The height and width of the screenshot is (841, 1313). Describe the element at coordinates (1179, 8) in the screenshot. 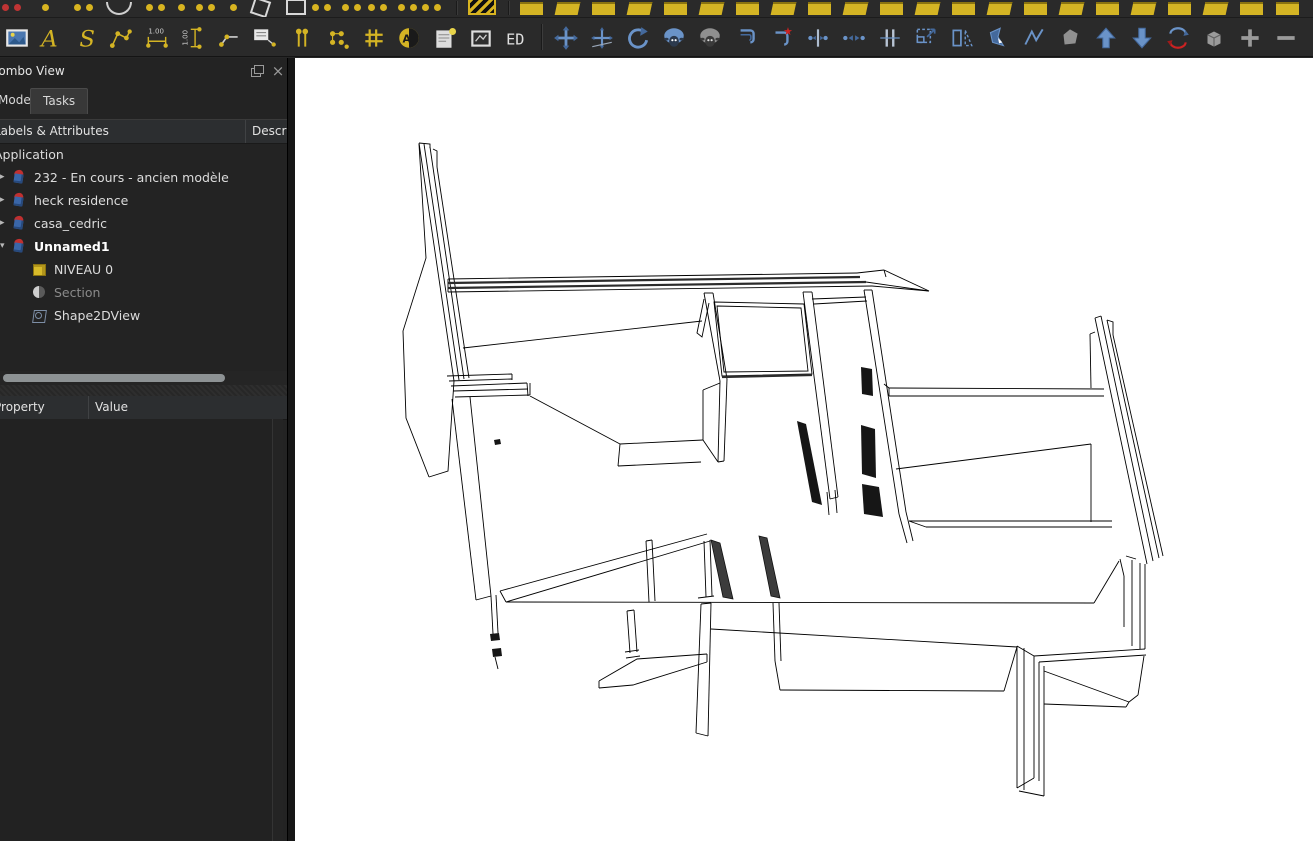

I see `arch-icon-36-icon` at that location.